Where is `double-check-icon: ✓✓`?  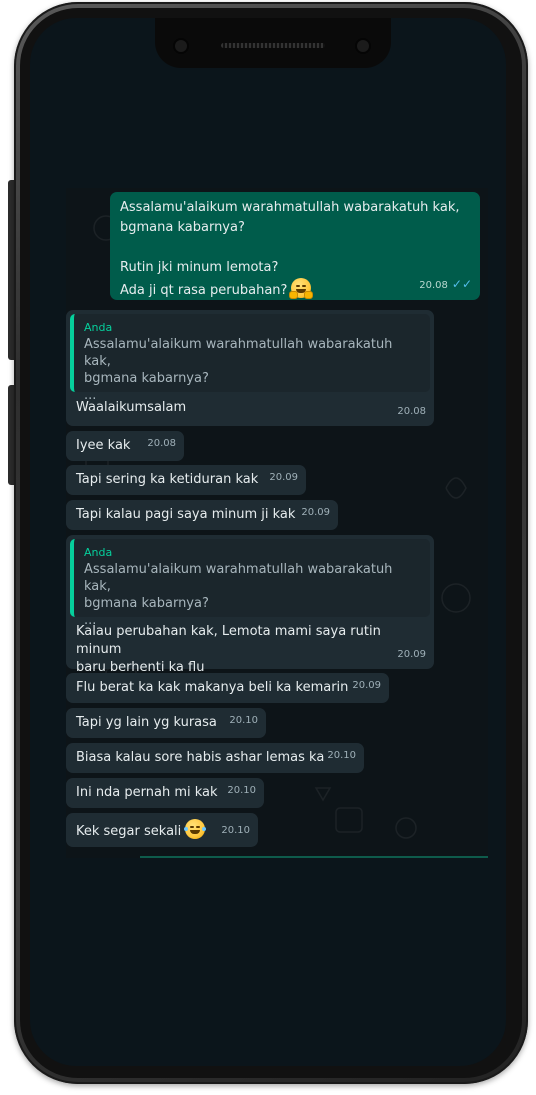 double-check-icon: ✓✓ is located at coordinates (461, 284).